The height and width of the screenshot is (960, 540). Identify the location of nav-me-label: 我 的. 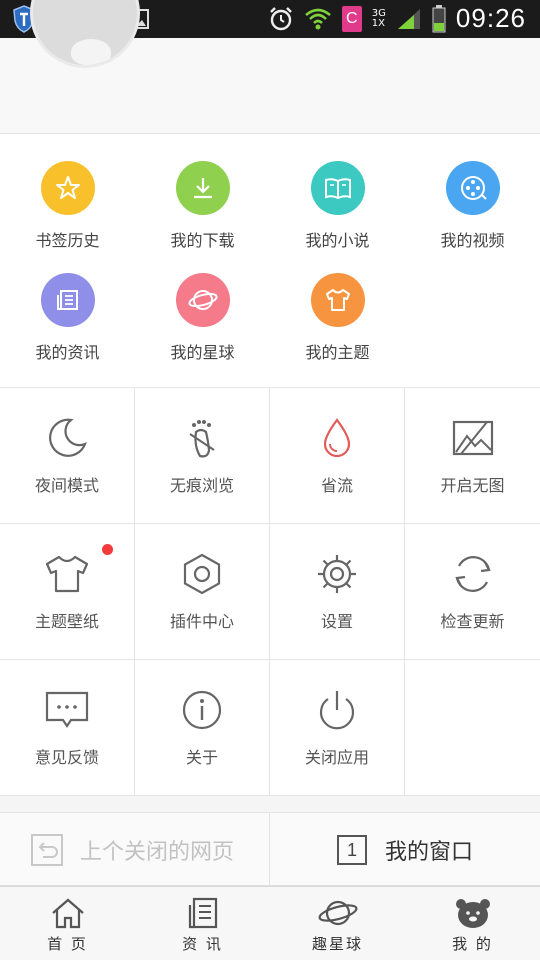
(472, 944).